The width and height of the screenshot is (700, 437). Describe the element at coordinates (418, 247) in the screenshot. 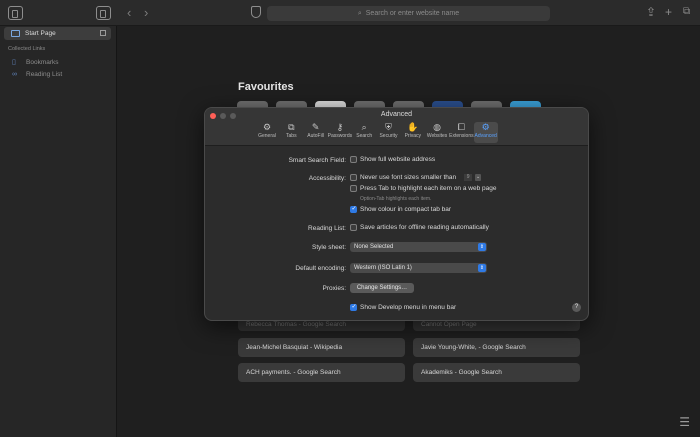

I see `style-sheet-select: None Selected ⇕` at that location.